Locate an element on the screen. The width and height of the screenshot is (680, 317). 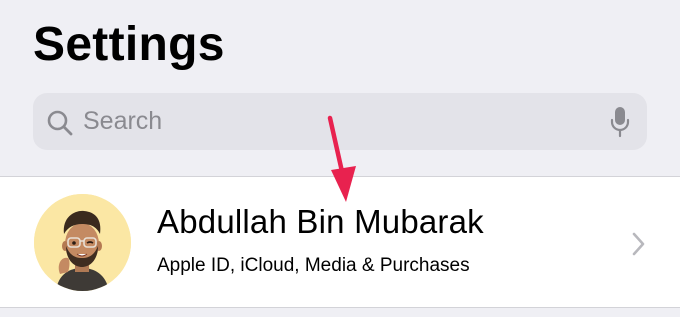
profile-subtitle: Apple ID, iCloud, Media & Purchases is located at coordinates (313, 265).